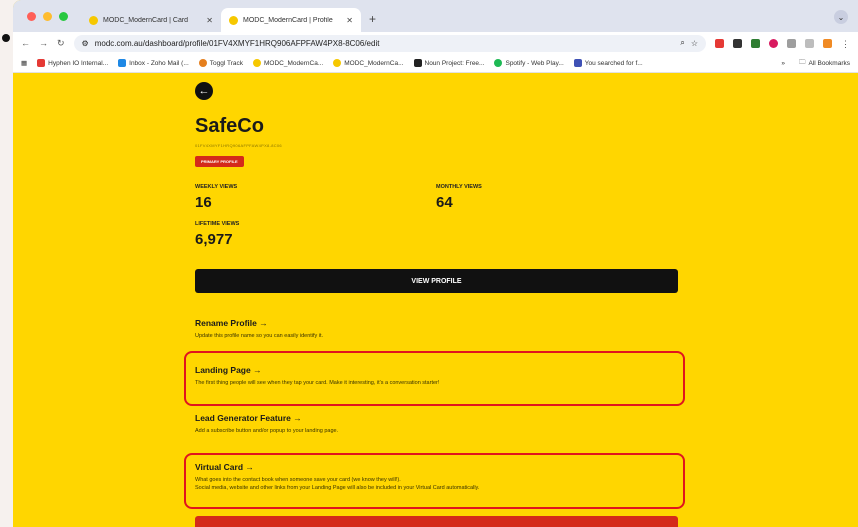 The image size is (858, 527). What do you see at coordinates (791, 43) in the screenshot?
I see `puzzle-icon` at bounding box center [791, 43].